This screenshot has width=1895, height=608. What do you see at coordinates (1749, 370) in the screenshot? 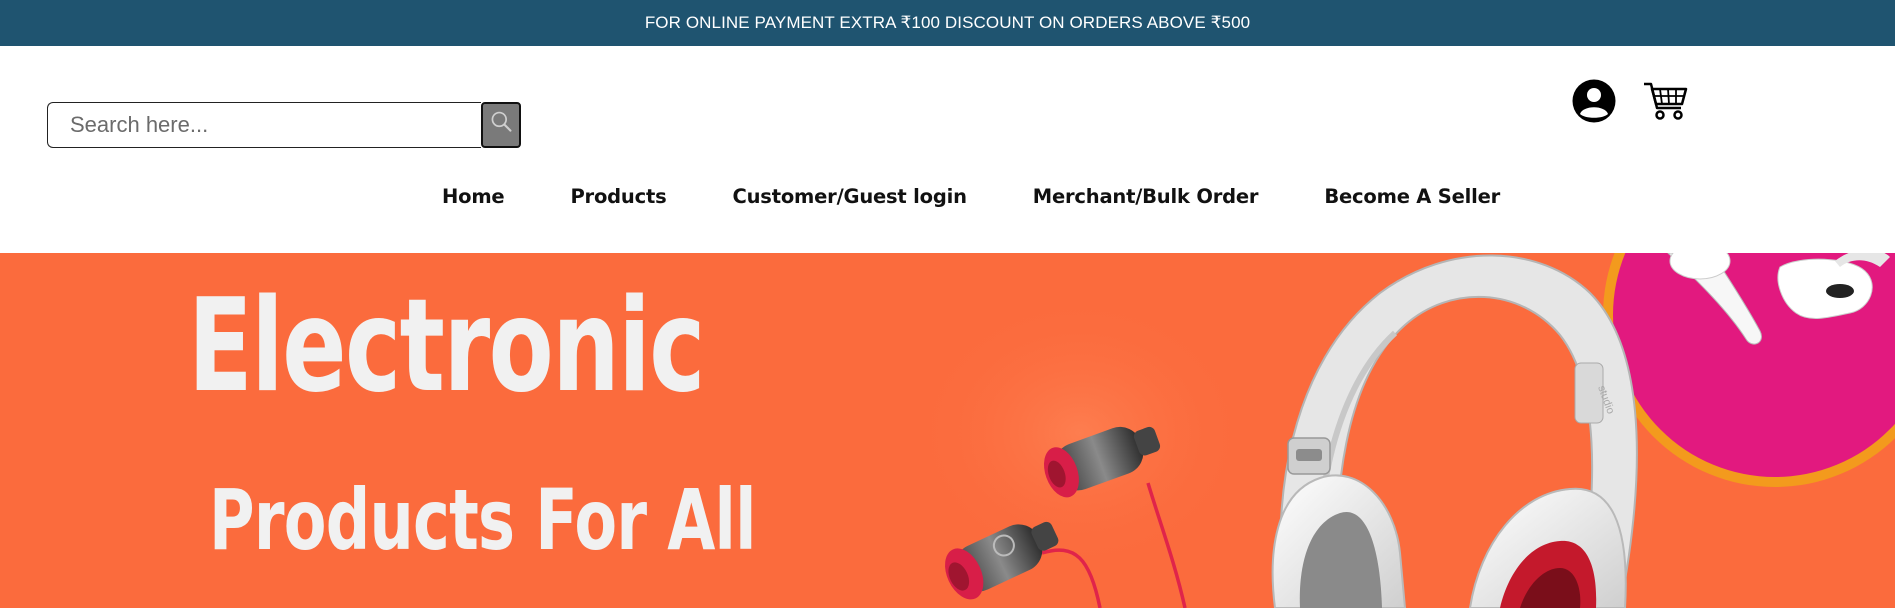
I see `airpods-image` at bounding box center [1749, 370].